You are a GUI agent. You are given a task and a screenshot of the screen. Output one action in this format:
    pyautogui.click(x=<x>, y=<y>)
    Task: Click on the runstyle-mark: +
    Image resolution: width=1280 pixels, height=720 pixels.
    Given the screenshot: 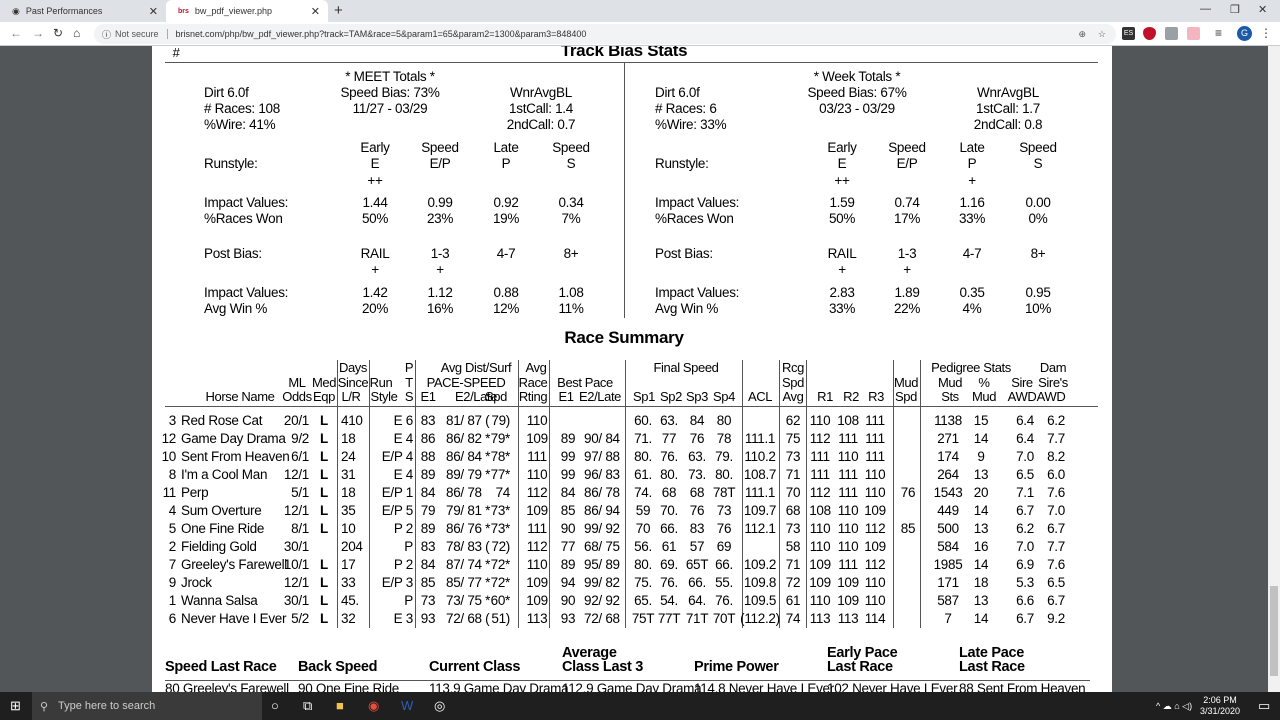 What is the action you would take?
    pyautogui.click(x=972, y=180)
    